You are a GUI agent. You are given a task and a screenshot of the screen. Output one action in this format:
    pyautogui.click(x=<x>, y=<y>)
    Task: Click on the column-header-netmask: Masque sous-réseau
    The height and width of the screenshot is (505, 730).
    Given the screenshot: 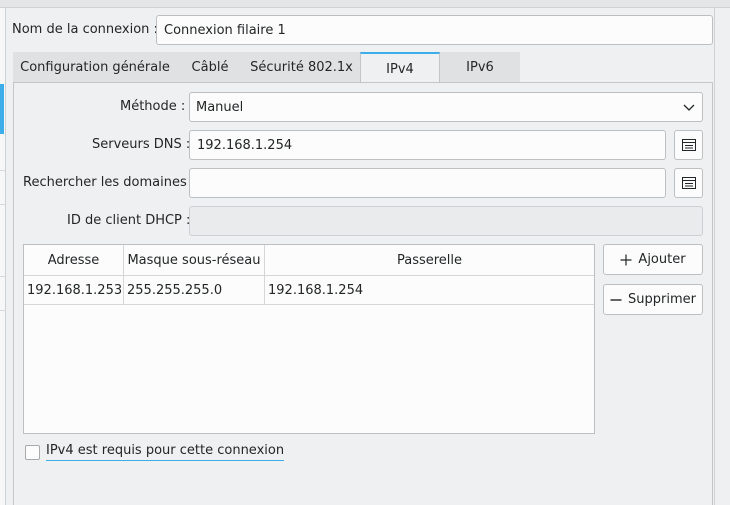 What is the action you would take?
    pyautogui.click(x=194, y=260)
    